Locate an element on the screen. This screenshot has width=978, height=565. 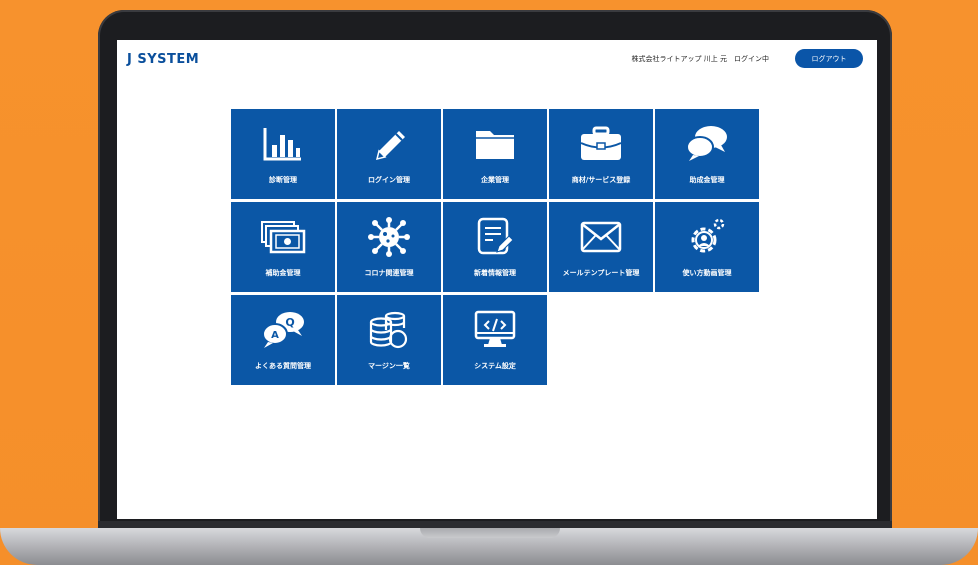
menu-tile-corona: コロナ関連管理 is located at coordinates (389, 247).